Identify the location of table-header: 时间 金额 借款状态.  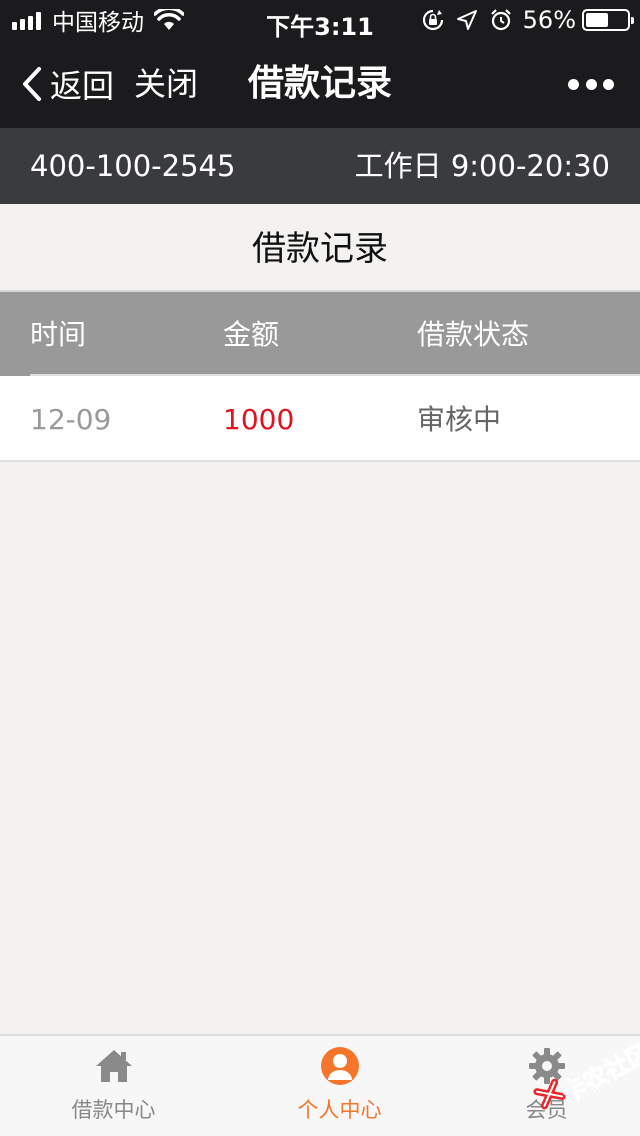
(320, 333).